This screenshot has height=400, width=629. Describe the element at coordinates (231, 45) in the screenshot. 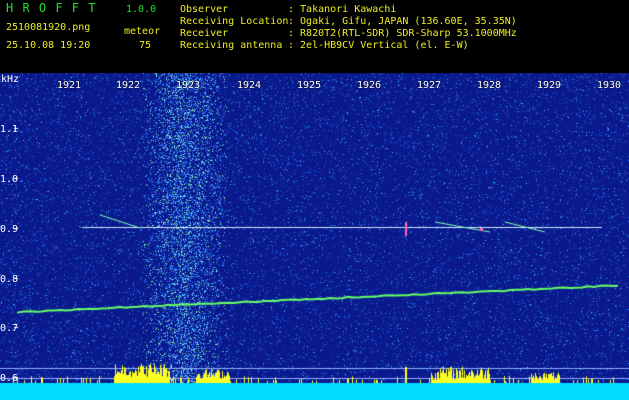

I see `antenna-label: Receiving antenna` at that location.